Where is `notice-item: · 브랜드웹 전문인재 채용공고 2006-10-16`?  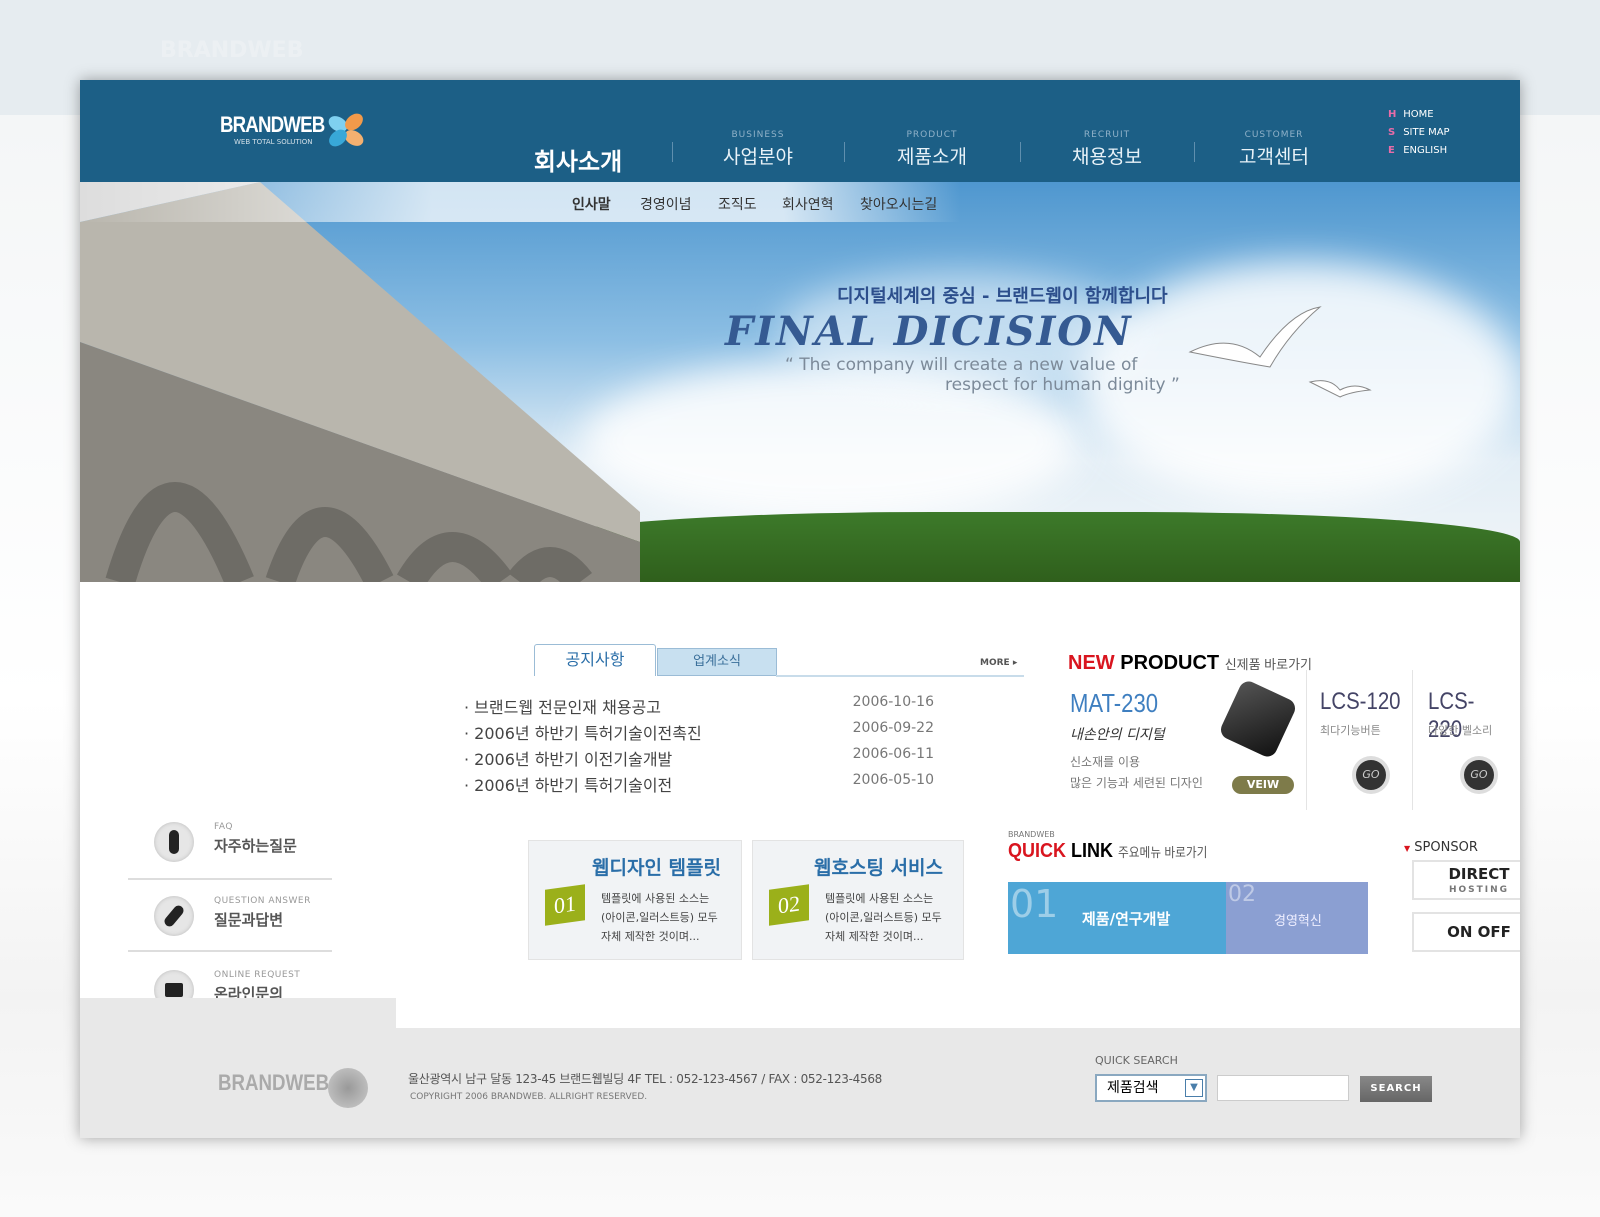
notice-item: · 브랜드웹 전문인재 채용공고 2006-10-16 is located at coordinates (699, 706).